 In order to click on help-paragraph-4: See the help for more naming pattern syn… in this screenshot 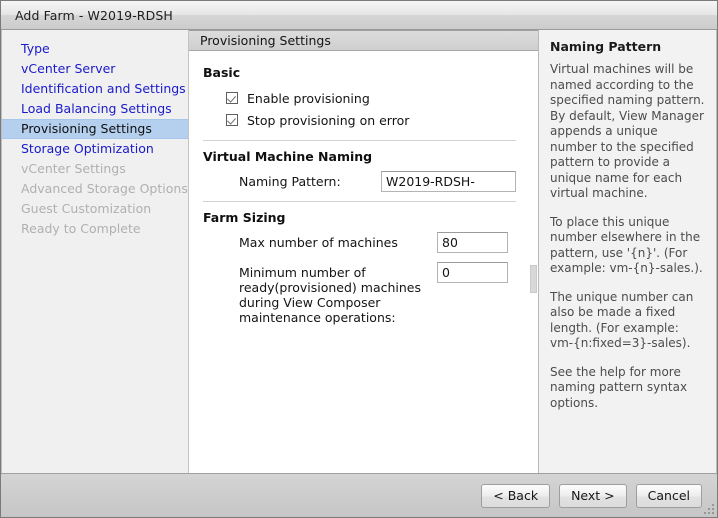, I will do `click(619, 387)`.